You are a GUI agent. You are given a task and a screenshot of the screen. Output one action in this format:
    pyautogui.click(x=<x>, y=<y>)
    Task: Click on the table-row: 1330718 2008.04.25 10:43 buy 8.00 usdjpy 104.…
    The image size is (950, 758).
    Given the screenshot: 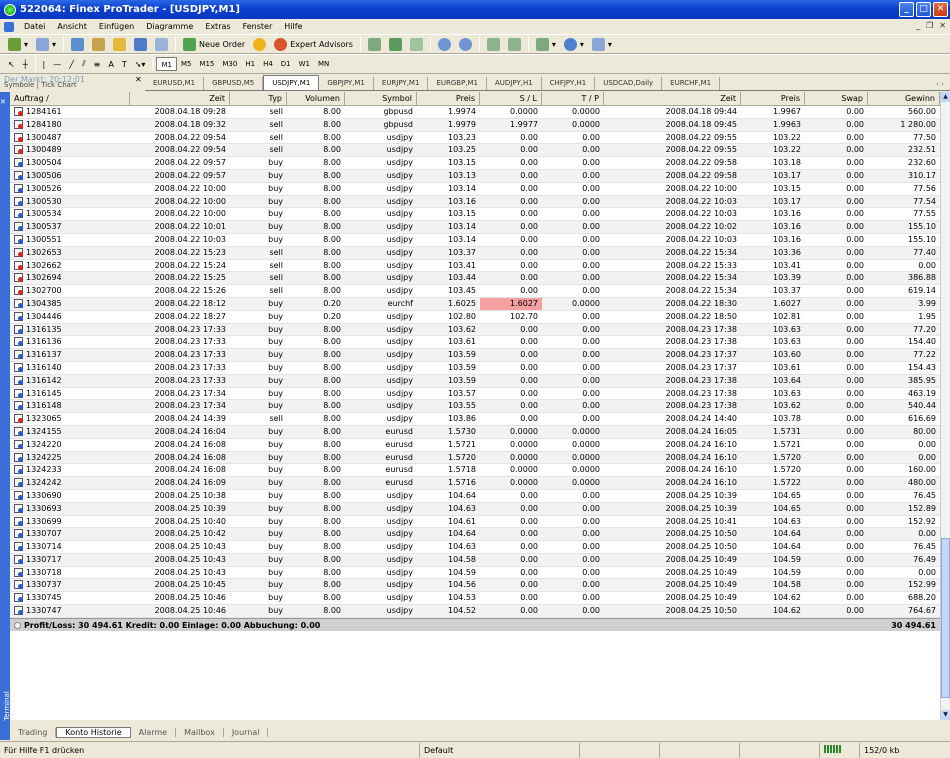 What is the action you would take?
    pyautogui.click(x=475, y=573)
    